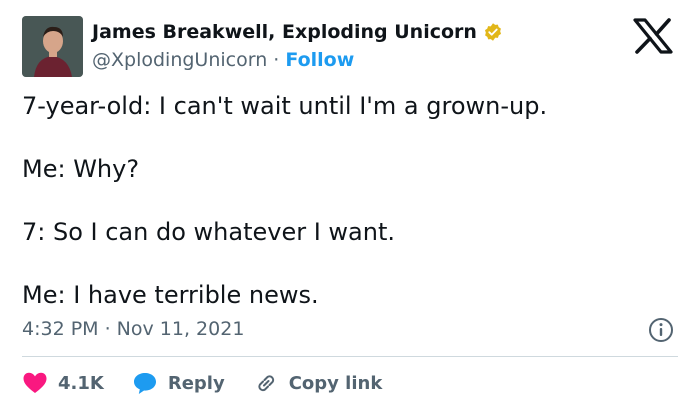 This screenshot has height=410, width=700. I want to click on reply-label: Reply, so click(196, 383).